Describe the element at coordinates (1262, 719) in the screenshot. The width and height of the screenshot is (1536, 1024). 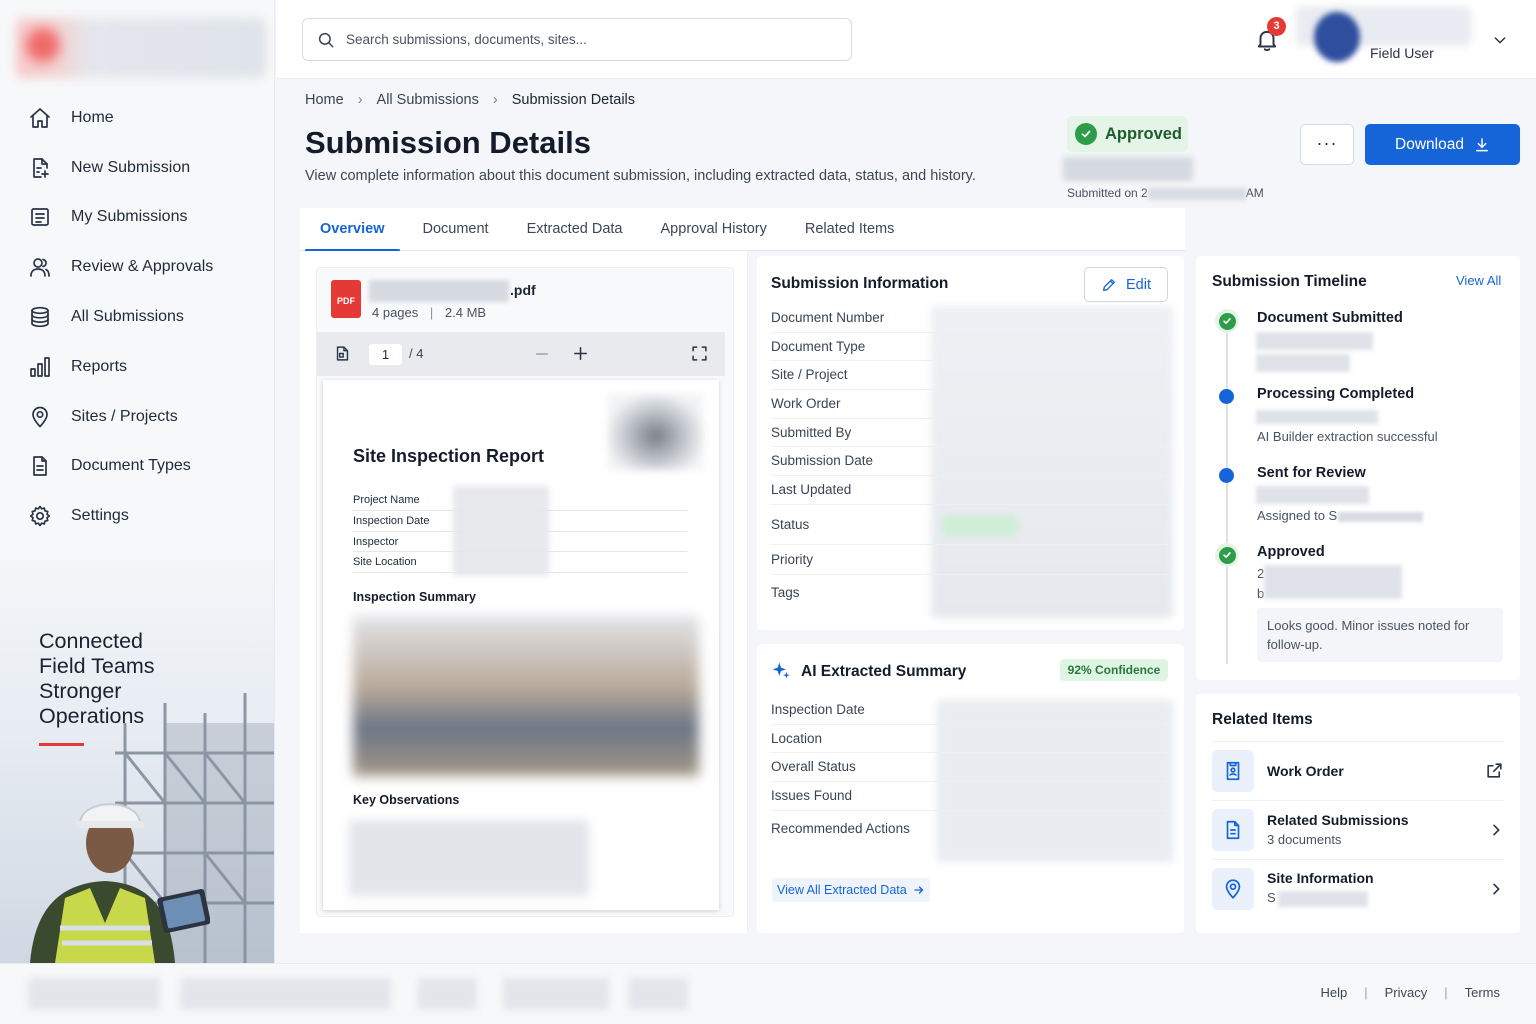
I see `related-items-title: Related Items` at that location.